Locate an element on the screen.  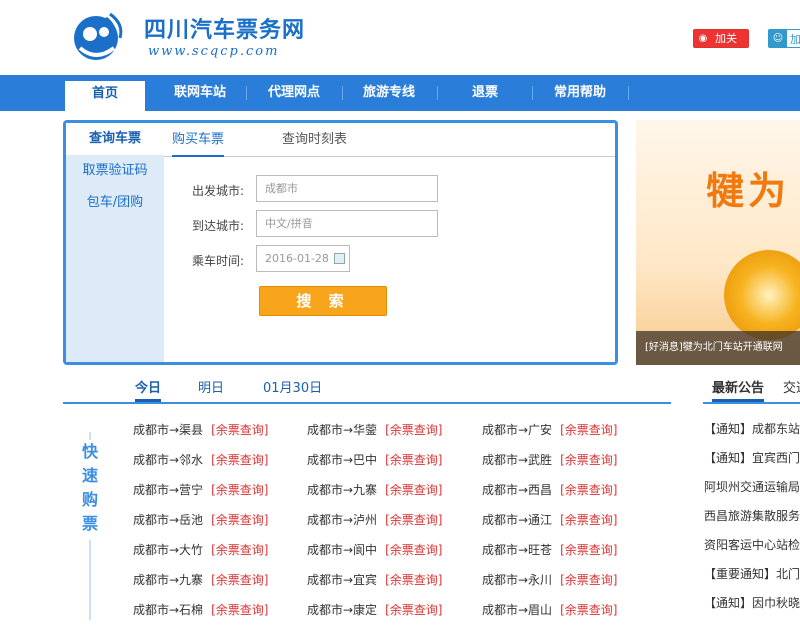
route-name-link: 成都市→阆中 is located at coordinates (342, 550).